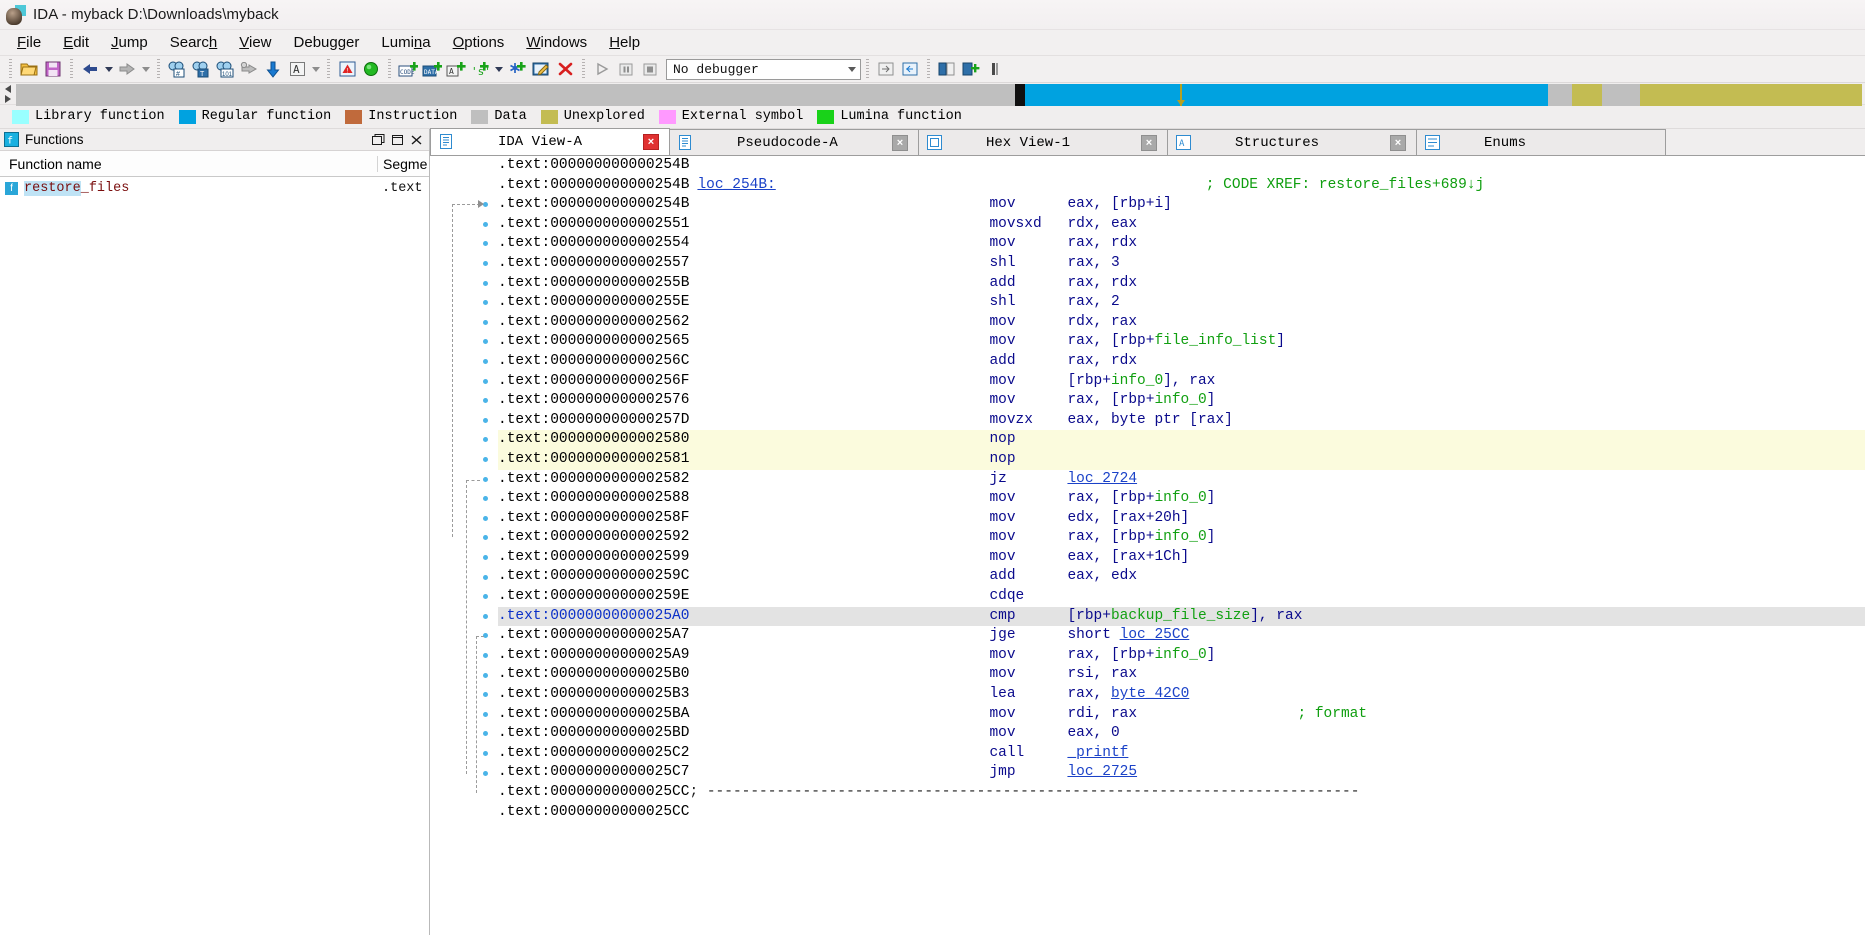  Describe the element at coordinates (188, 164) in the screenshot. I see `column-header-function-name: Function name` at that location.